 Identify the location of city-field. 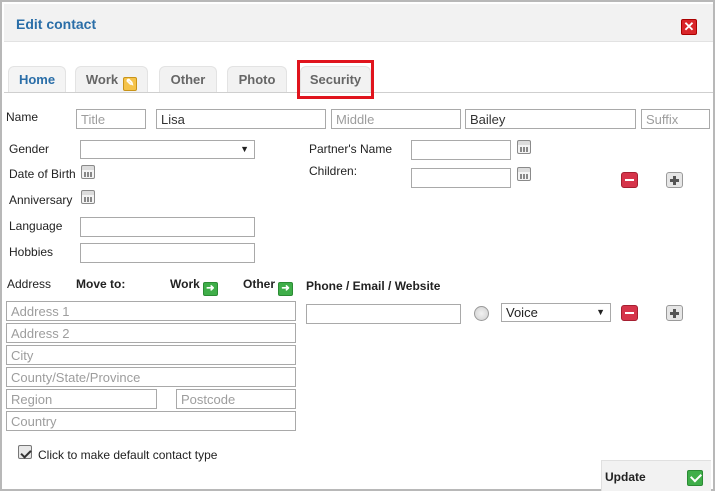
(151, 355).